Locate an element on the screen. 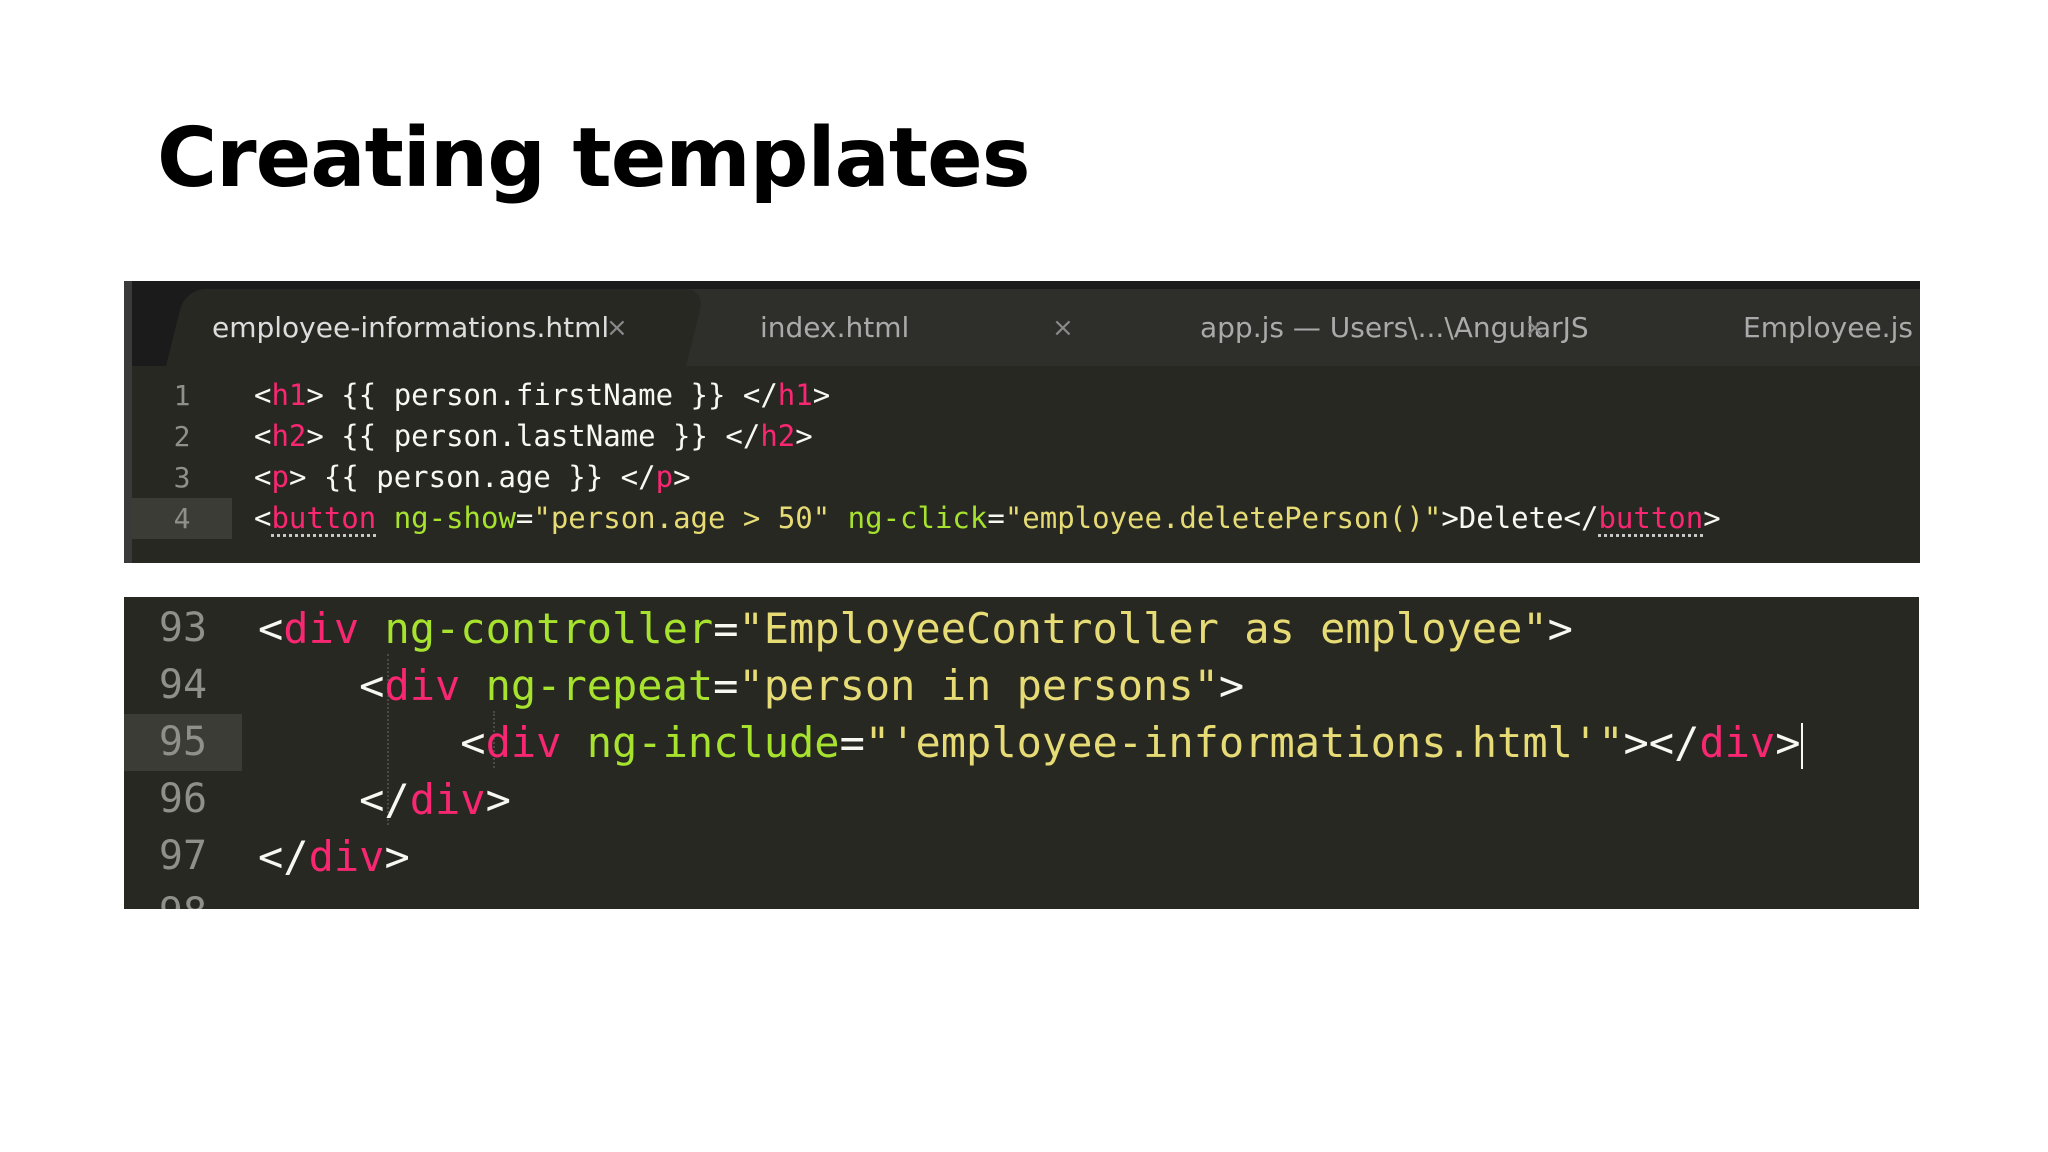 Image resolution: width=2048 pixels, height=1152 pixels. code-token: ng-repeat is located at coordinates (599, 685).